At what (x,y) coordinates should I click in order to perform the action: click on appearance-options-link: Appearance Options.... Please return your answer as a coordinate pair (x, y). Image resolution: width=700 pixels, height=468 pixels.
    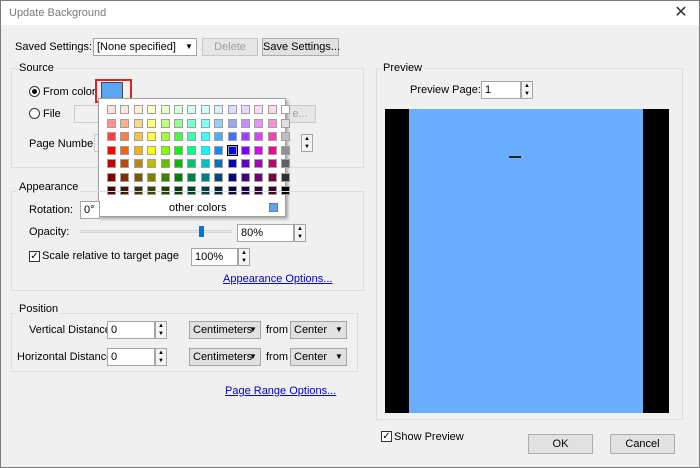
    Looking at the image, I should click on (277, 279).